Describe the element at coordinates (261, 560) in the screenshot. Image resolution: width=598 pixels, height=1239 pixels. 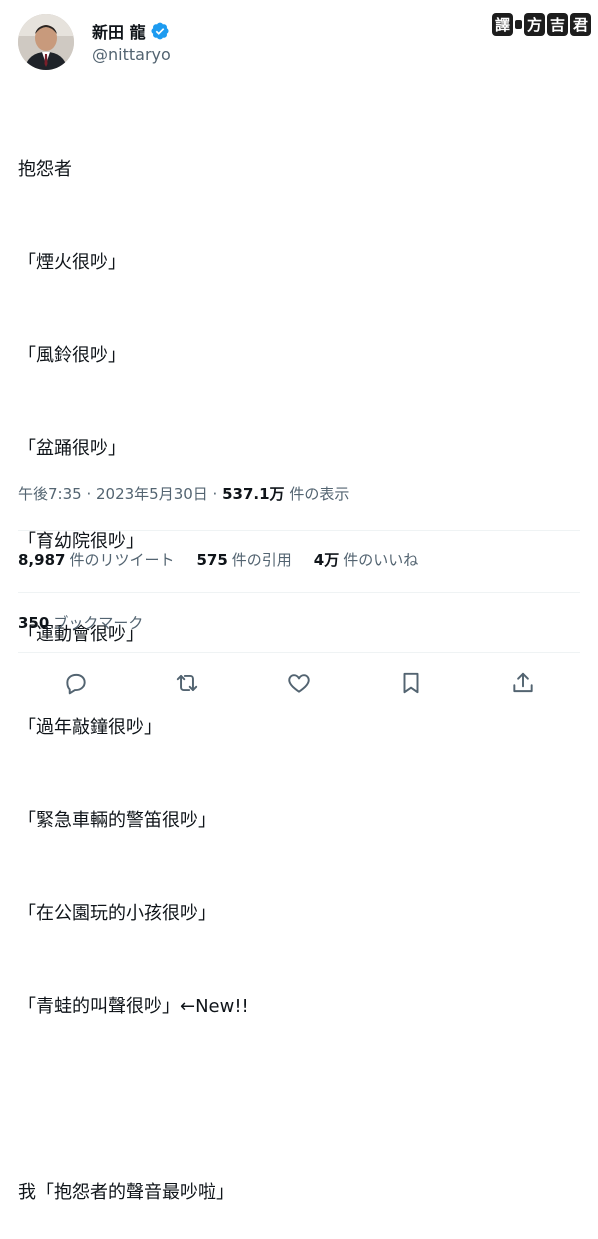
I see `quotes-label: 件の引用` at that location.